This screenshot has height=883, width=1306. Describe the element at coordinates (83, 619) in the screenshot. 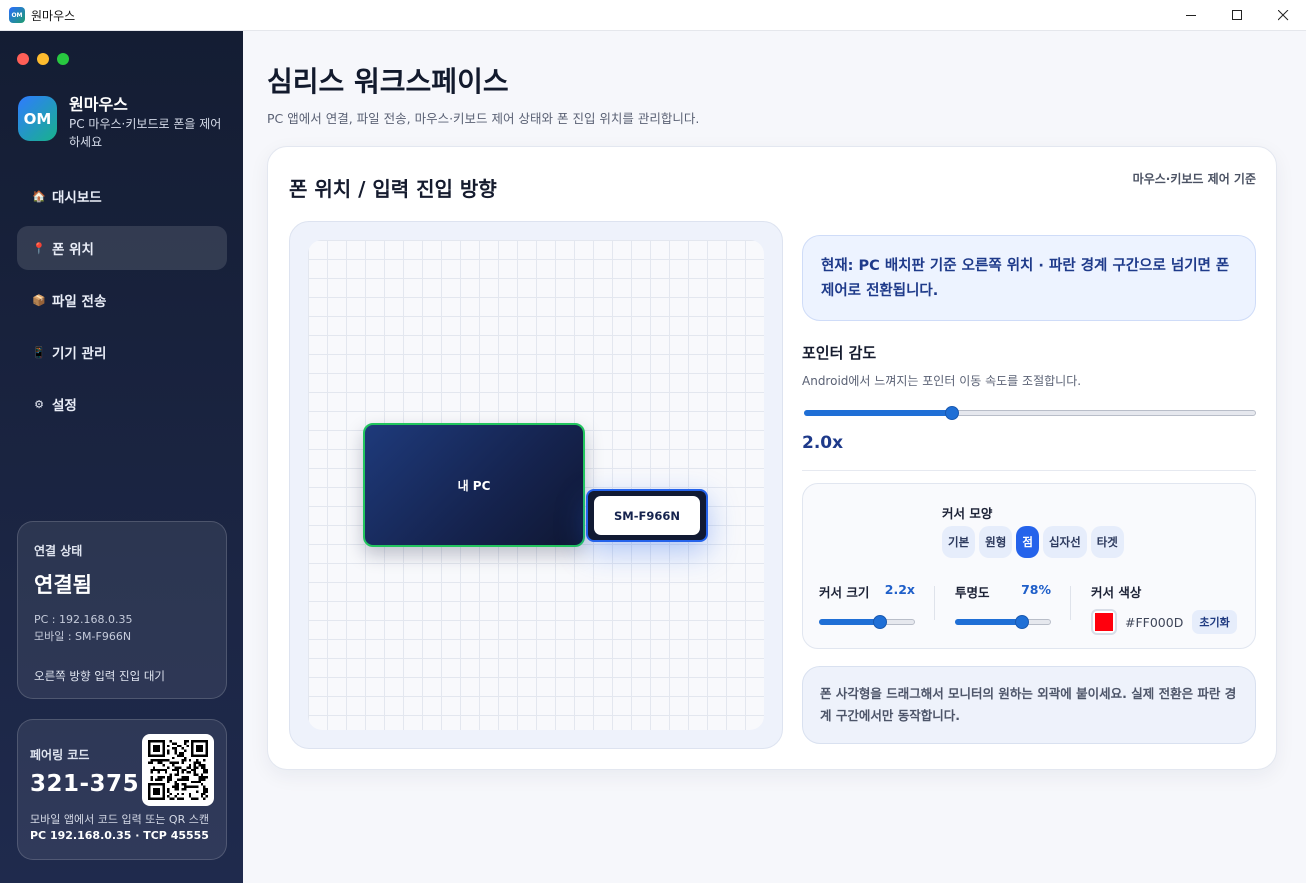

I see `status-pc: PC : 192.168.0.35` at that location.